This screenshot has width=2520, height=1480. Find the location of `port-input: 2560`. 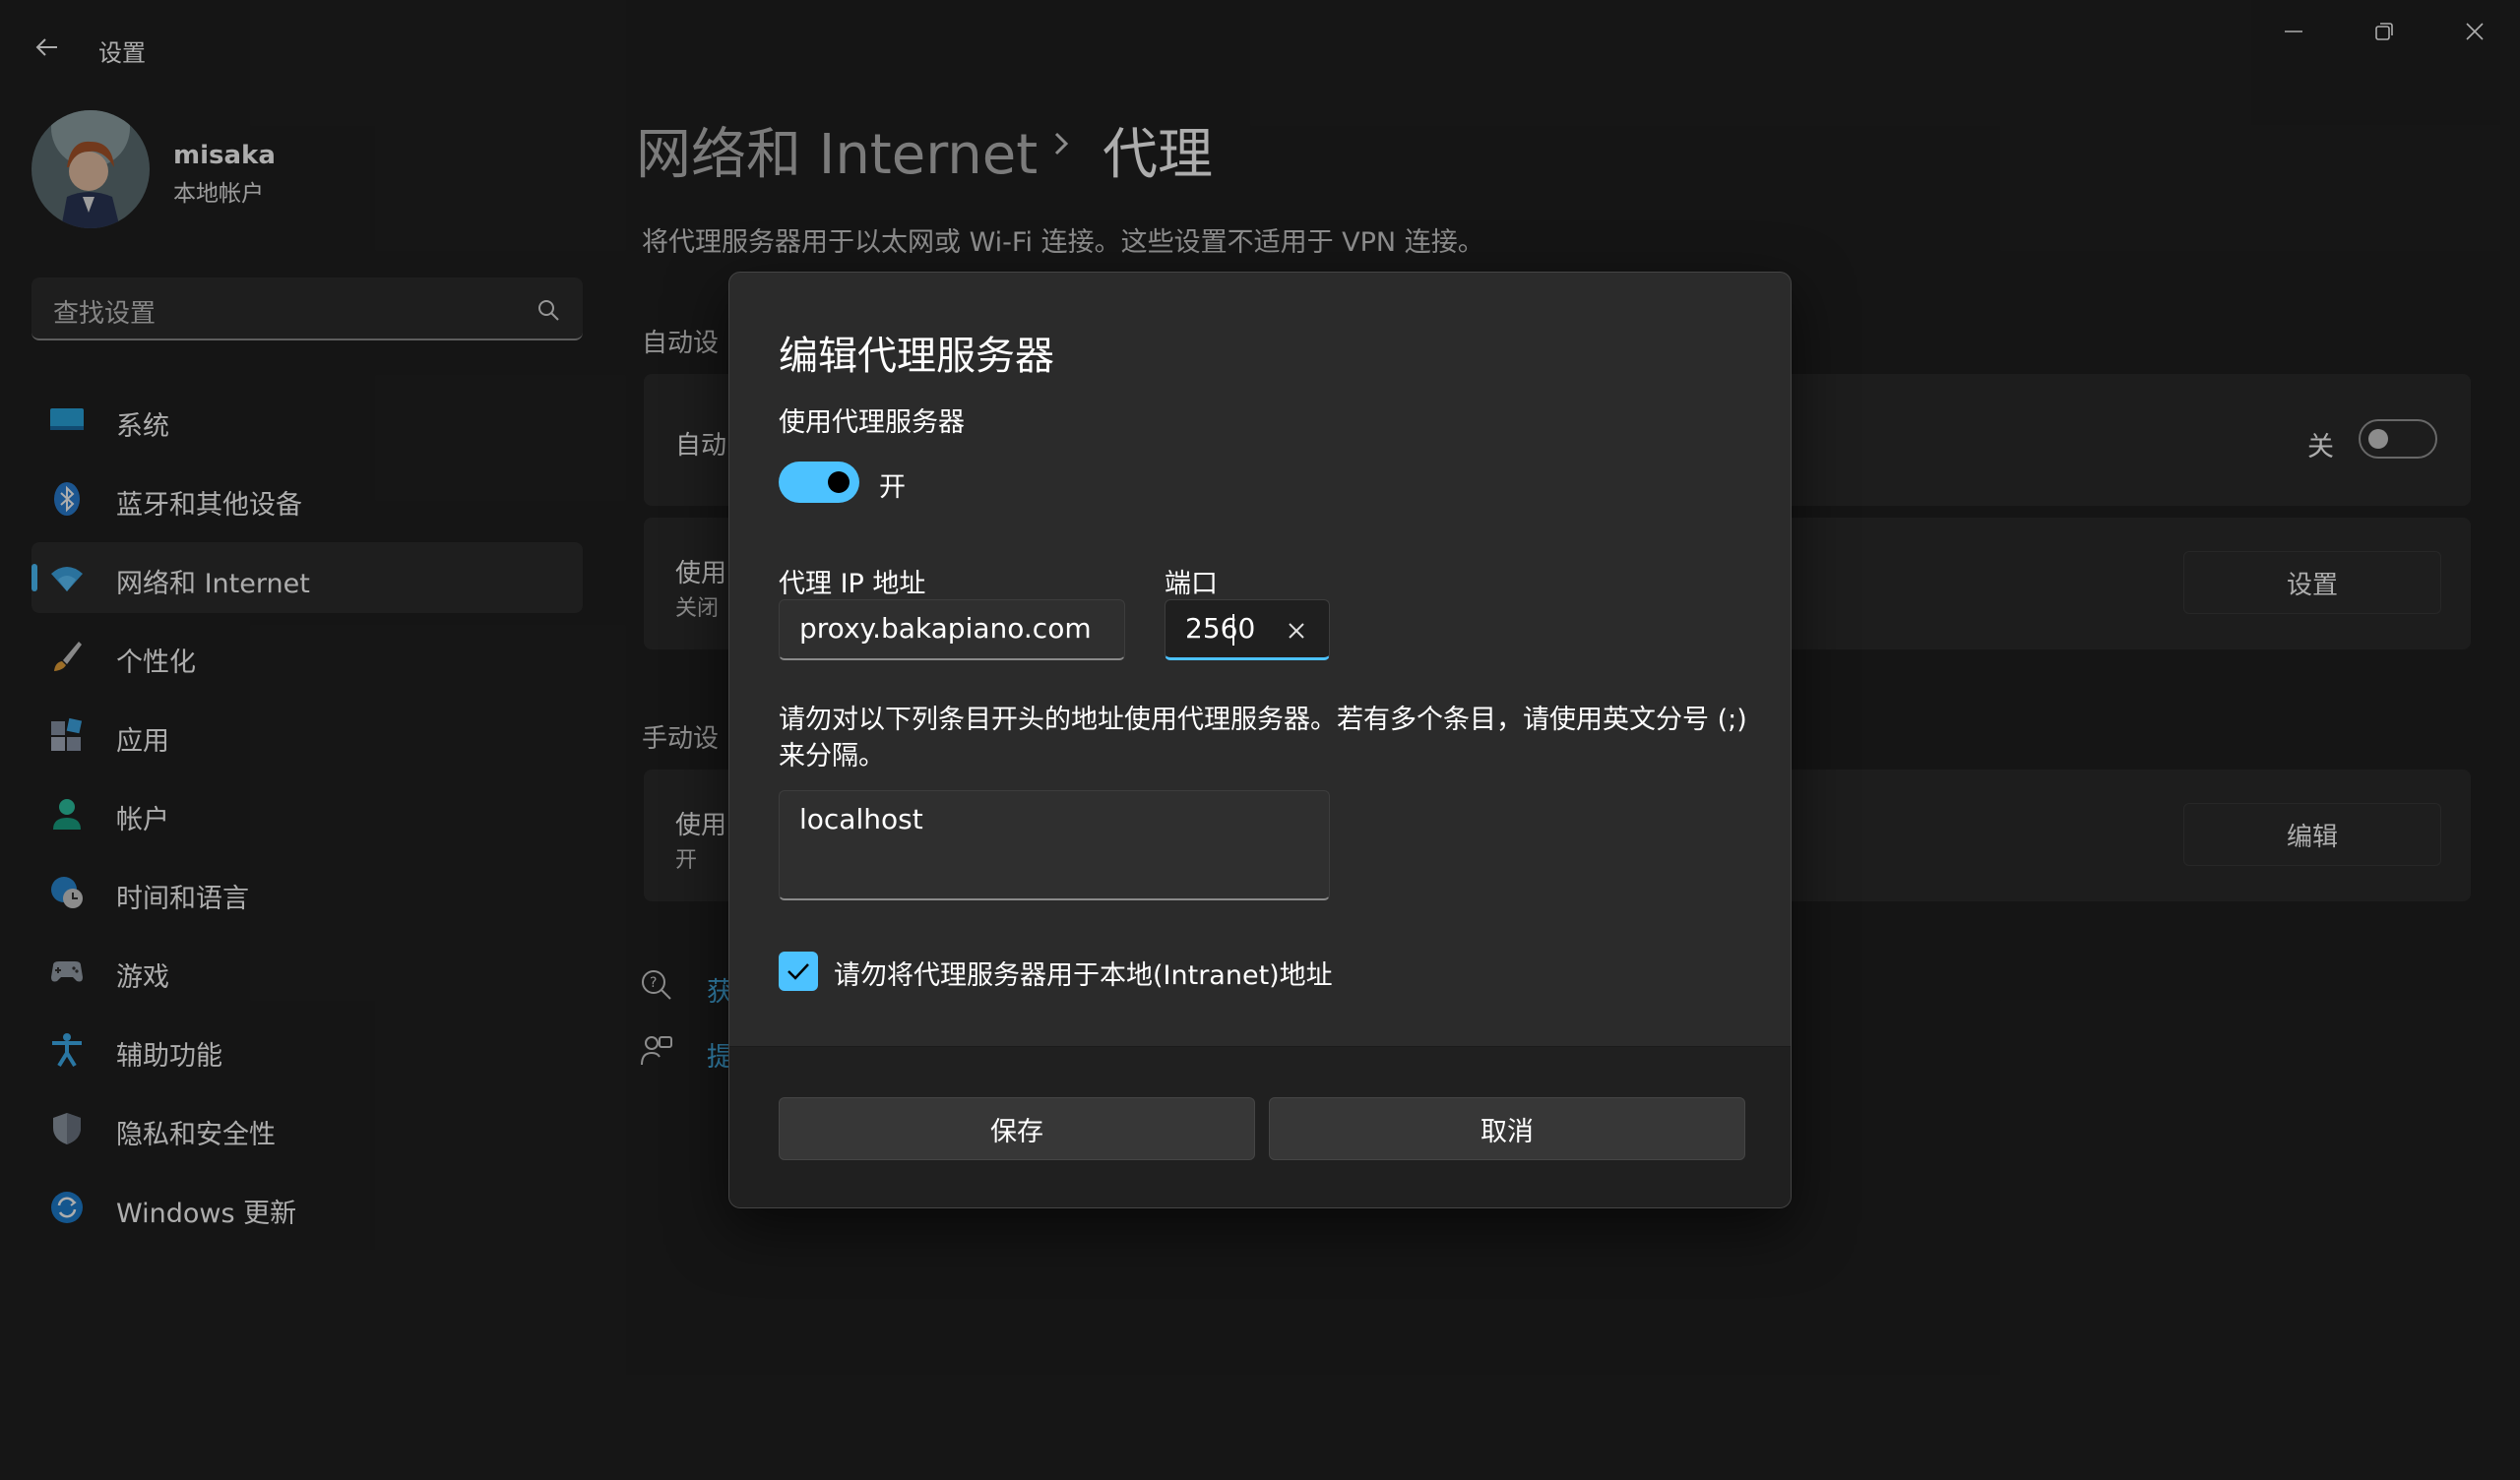

port-input: 2560 is located at coordinates (1247, 629).